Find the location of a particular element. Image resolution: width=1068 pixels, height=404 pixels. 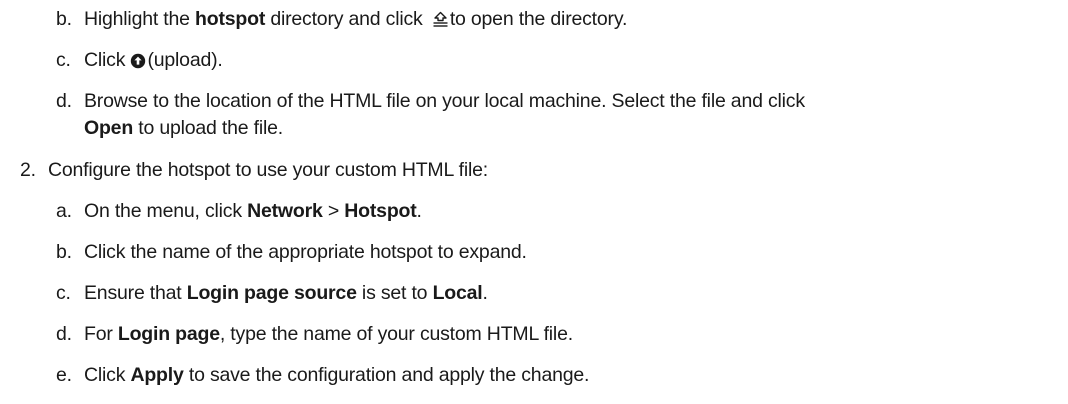

hotspot-menu-label: Hotspot is located at coordinates (380, 211).